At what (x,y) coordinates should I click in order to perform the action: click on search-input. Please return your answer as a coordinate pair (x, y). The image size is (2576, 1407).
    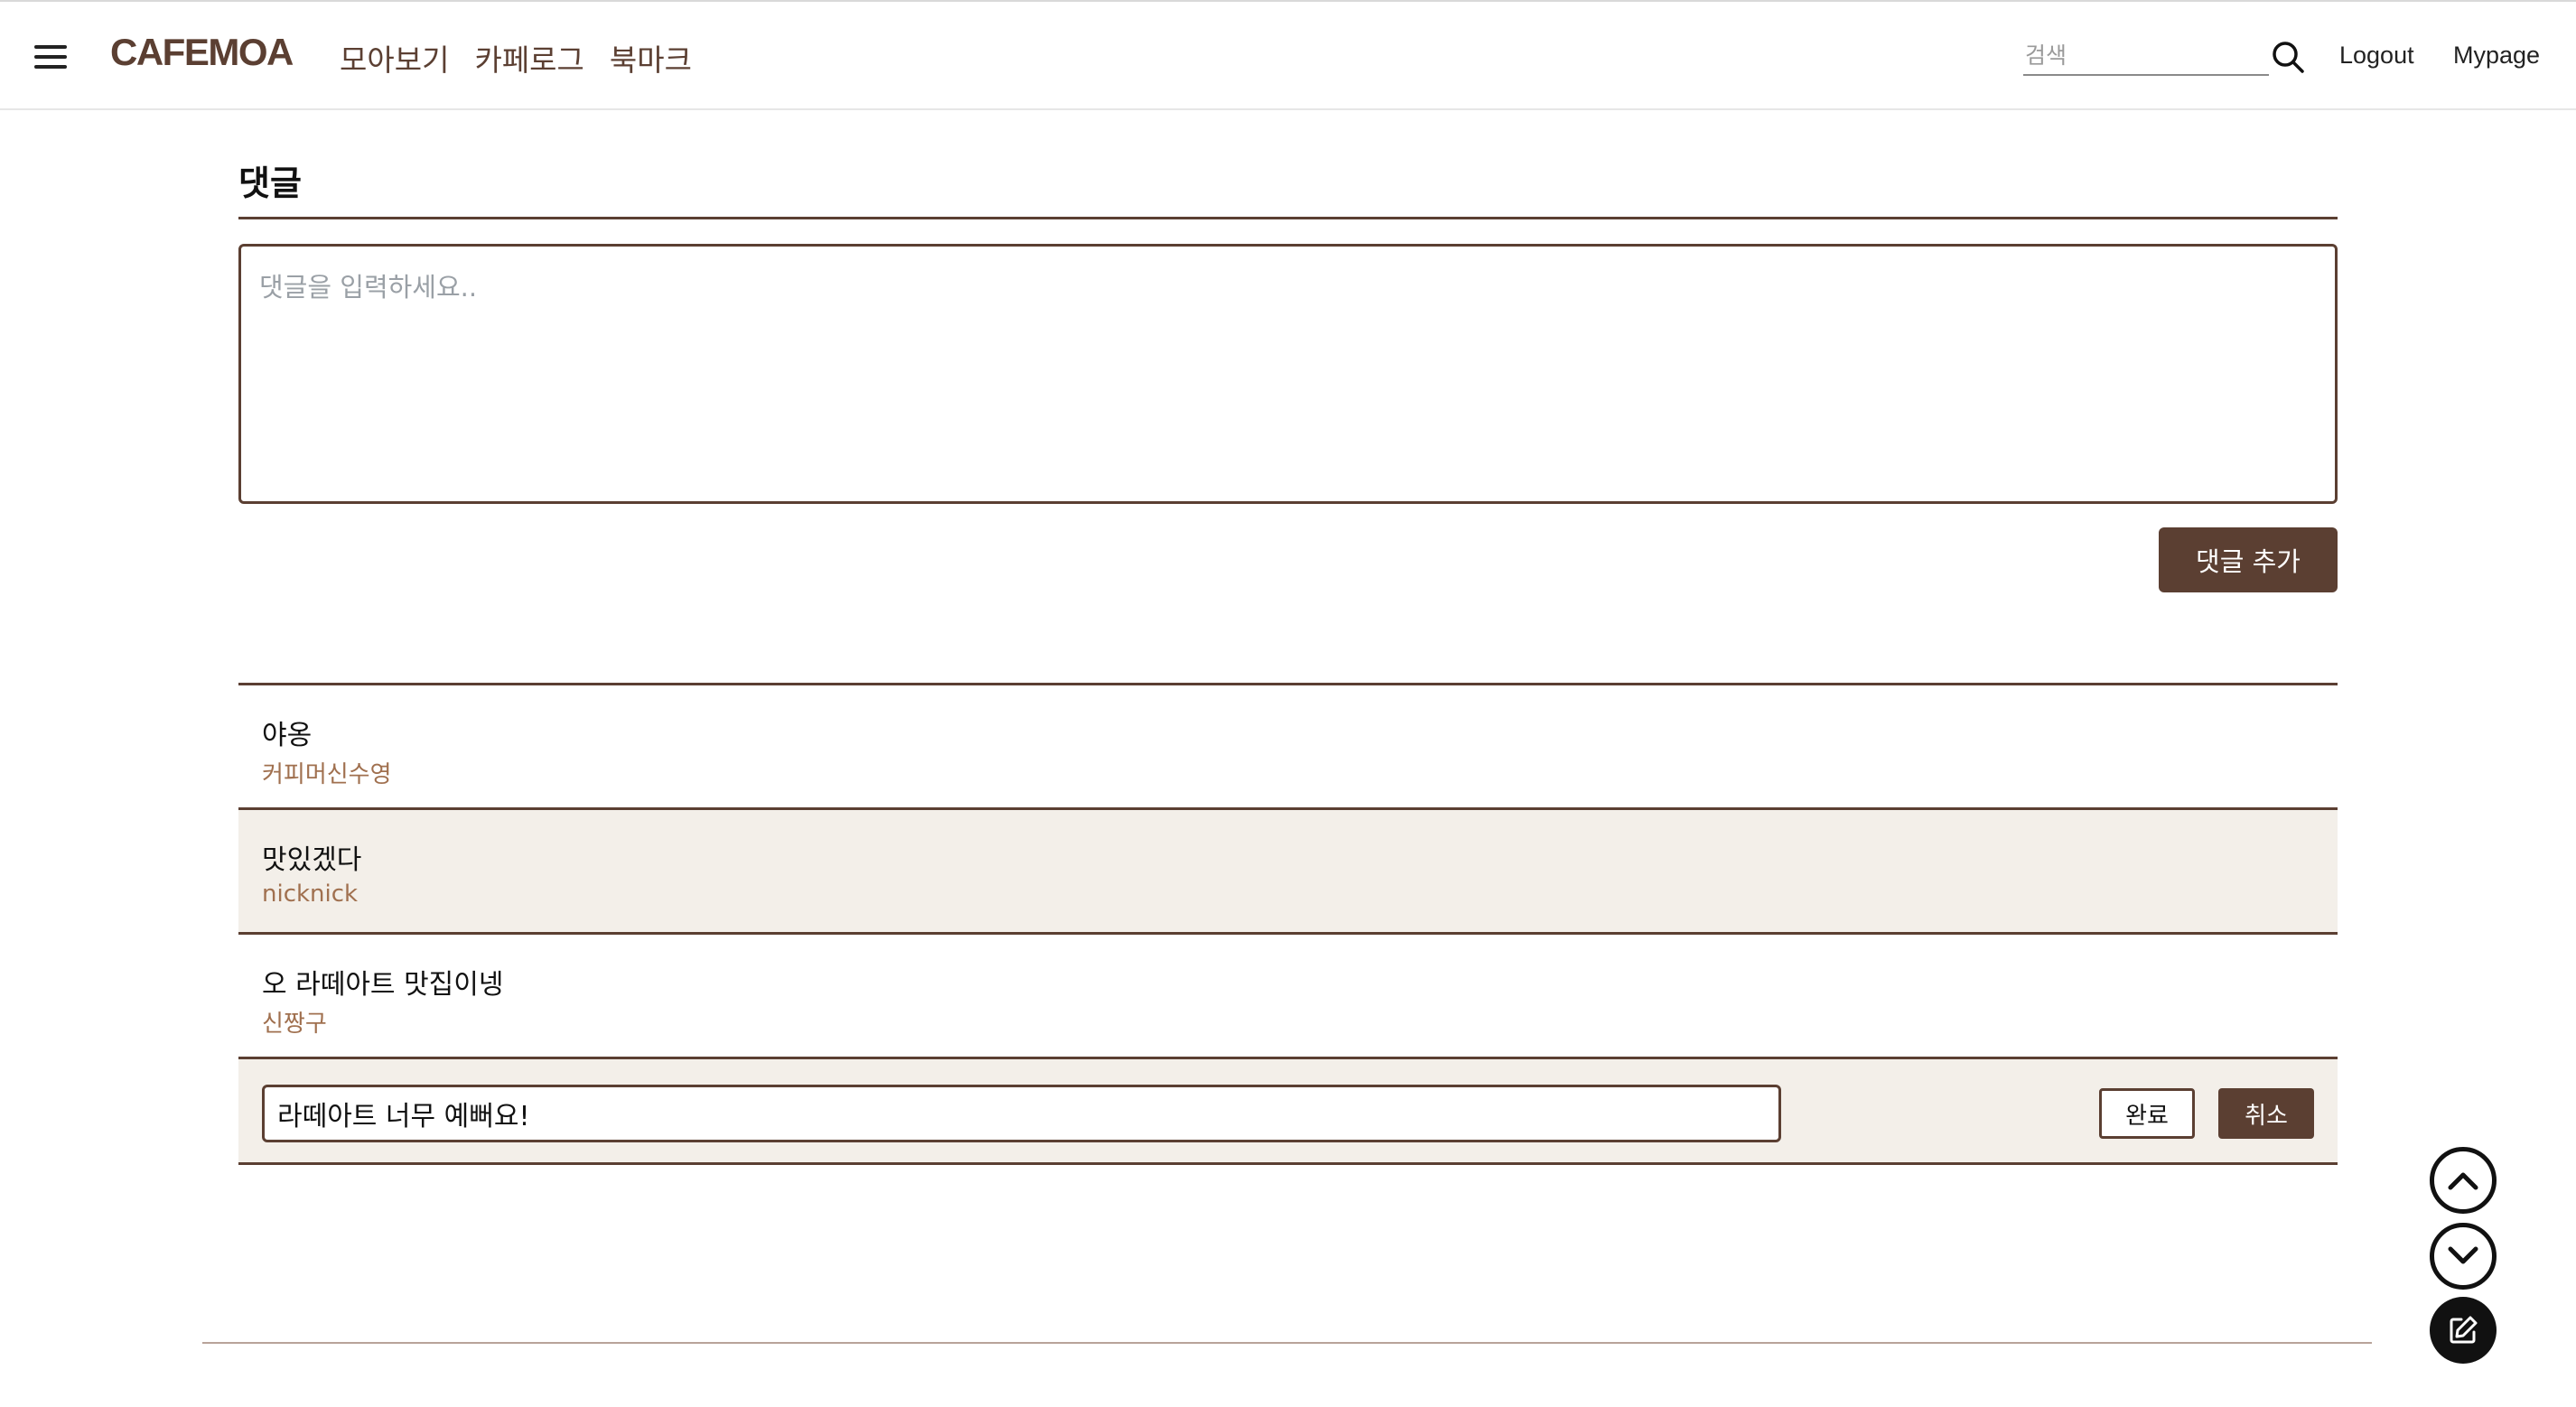
    Looking at the image, I should click on (2142, 55).